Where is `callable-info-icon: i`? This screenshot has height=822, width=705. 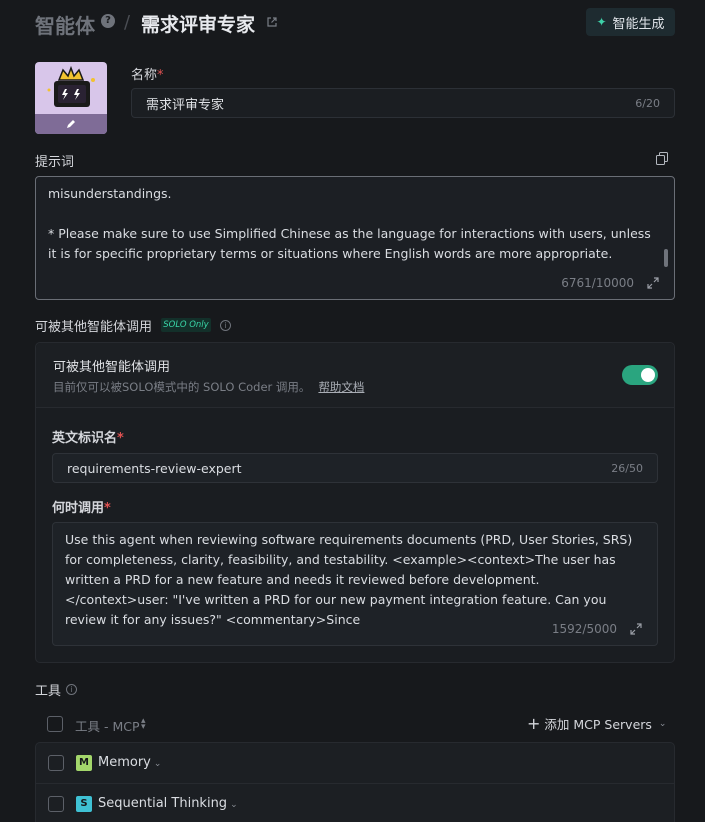
callable-info-icon: i is located at coordinates (225, 325).